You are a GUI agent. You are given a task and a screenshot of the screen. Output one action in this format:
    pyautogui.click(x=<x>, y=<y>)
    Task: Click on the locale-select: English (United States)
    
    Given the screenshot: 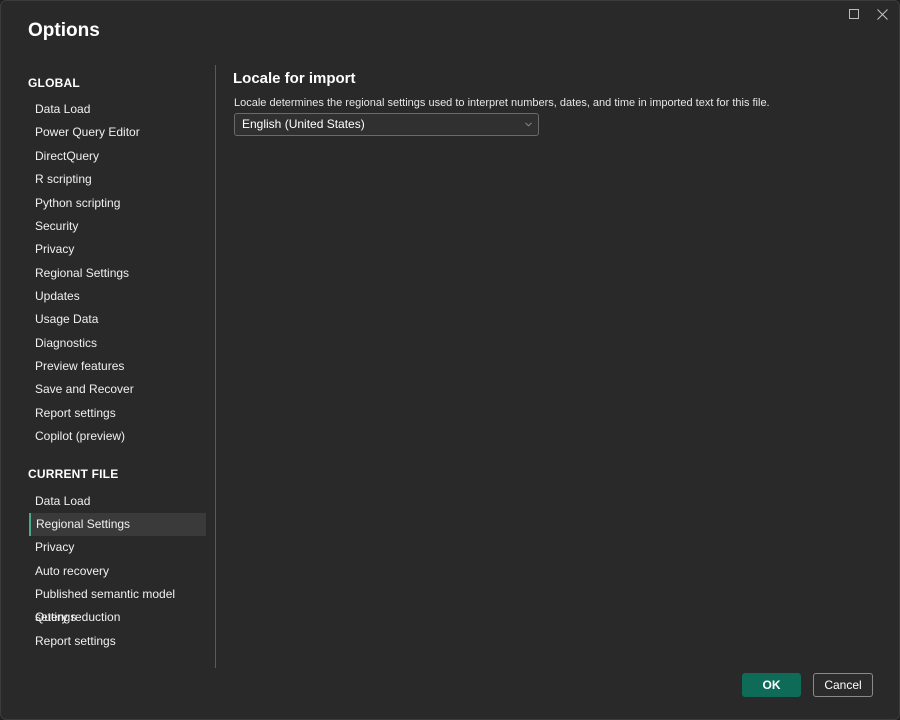 What is the action you would take?
    pyautogui.click(x=386, y=124)
    